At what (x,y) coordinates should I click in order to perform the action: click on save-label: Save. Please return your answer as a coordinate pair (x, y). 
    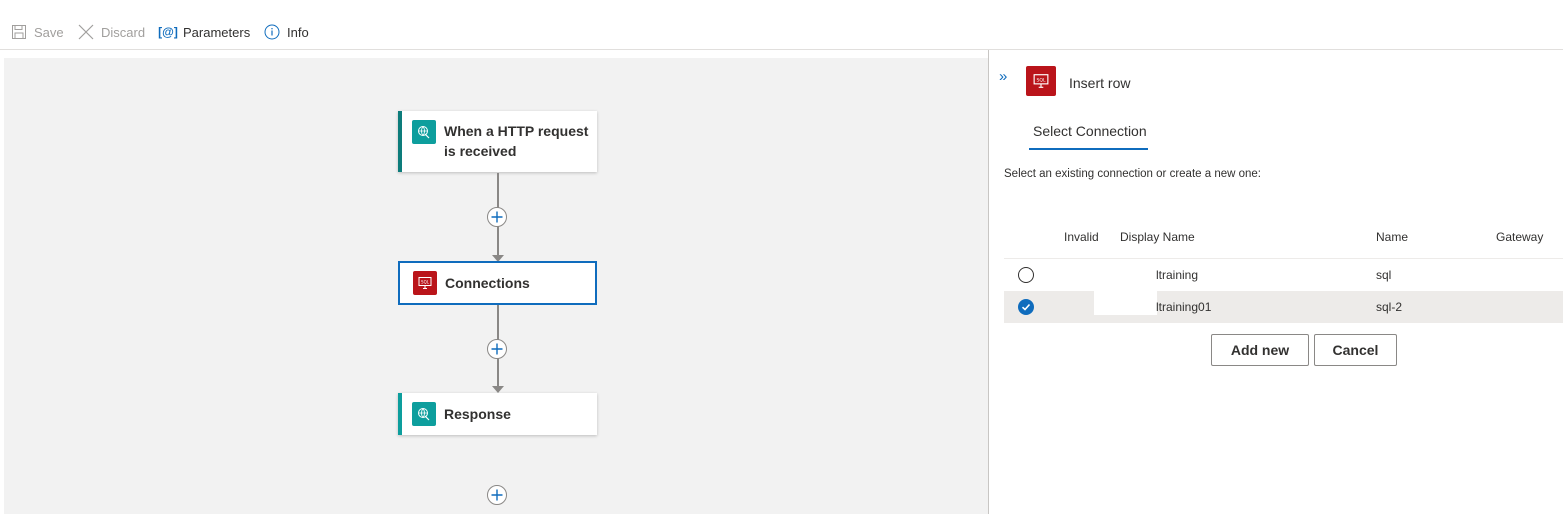
    Looking at the image, I should click on (49, 32).